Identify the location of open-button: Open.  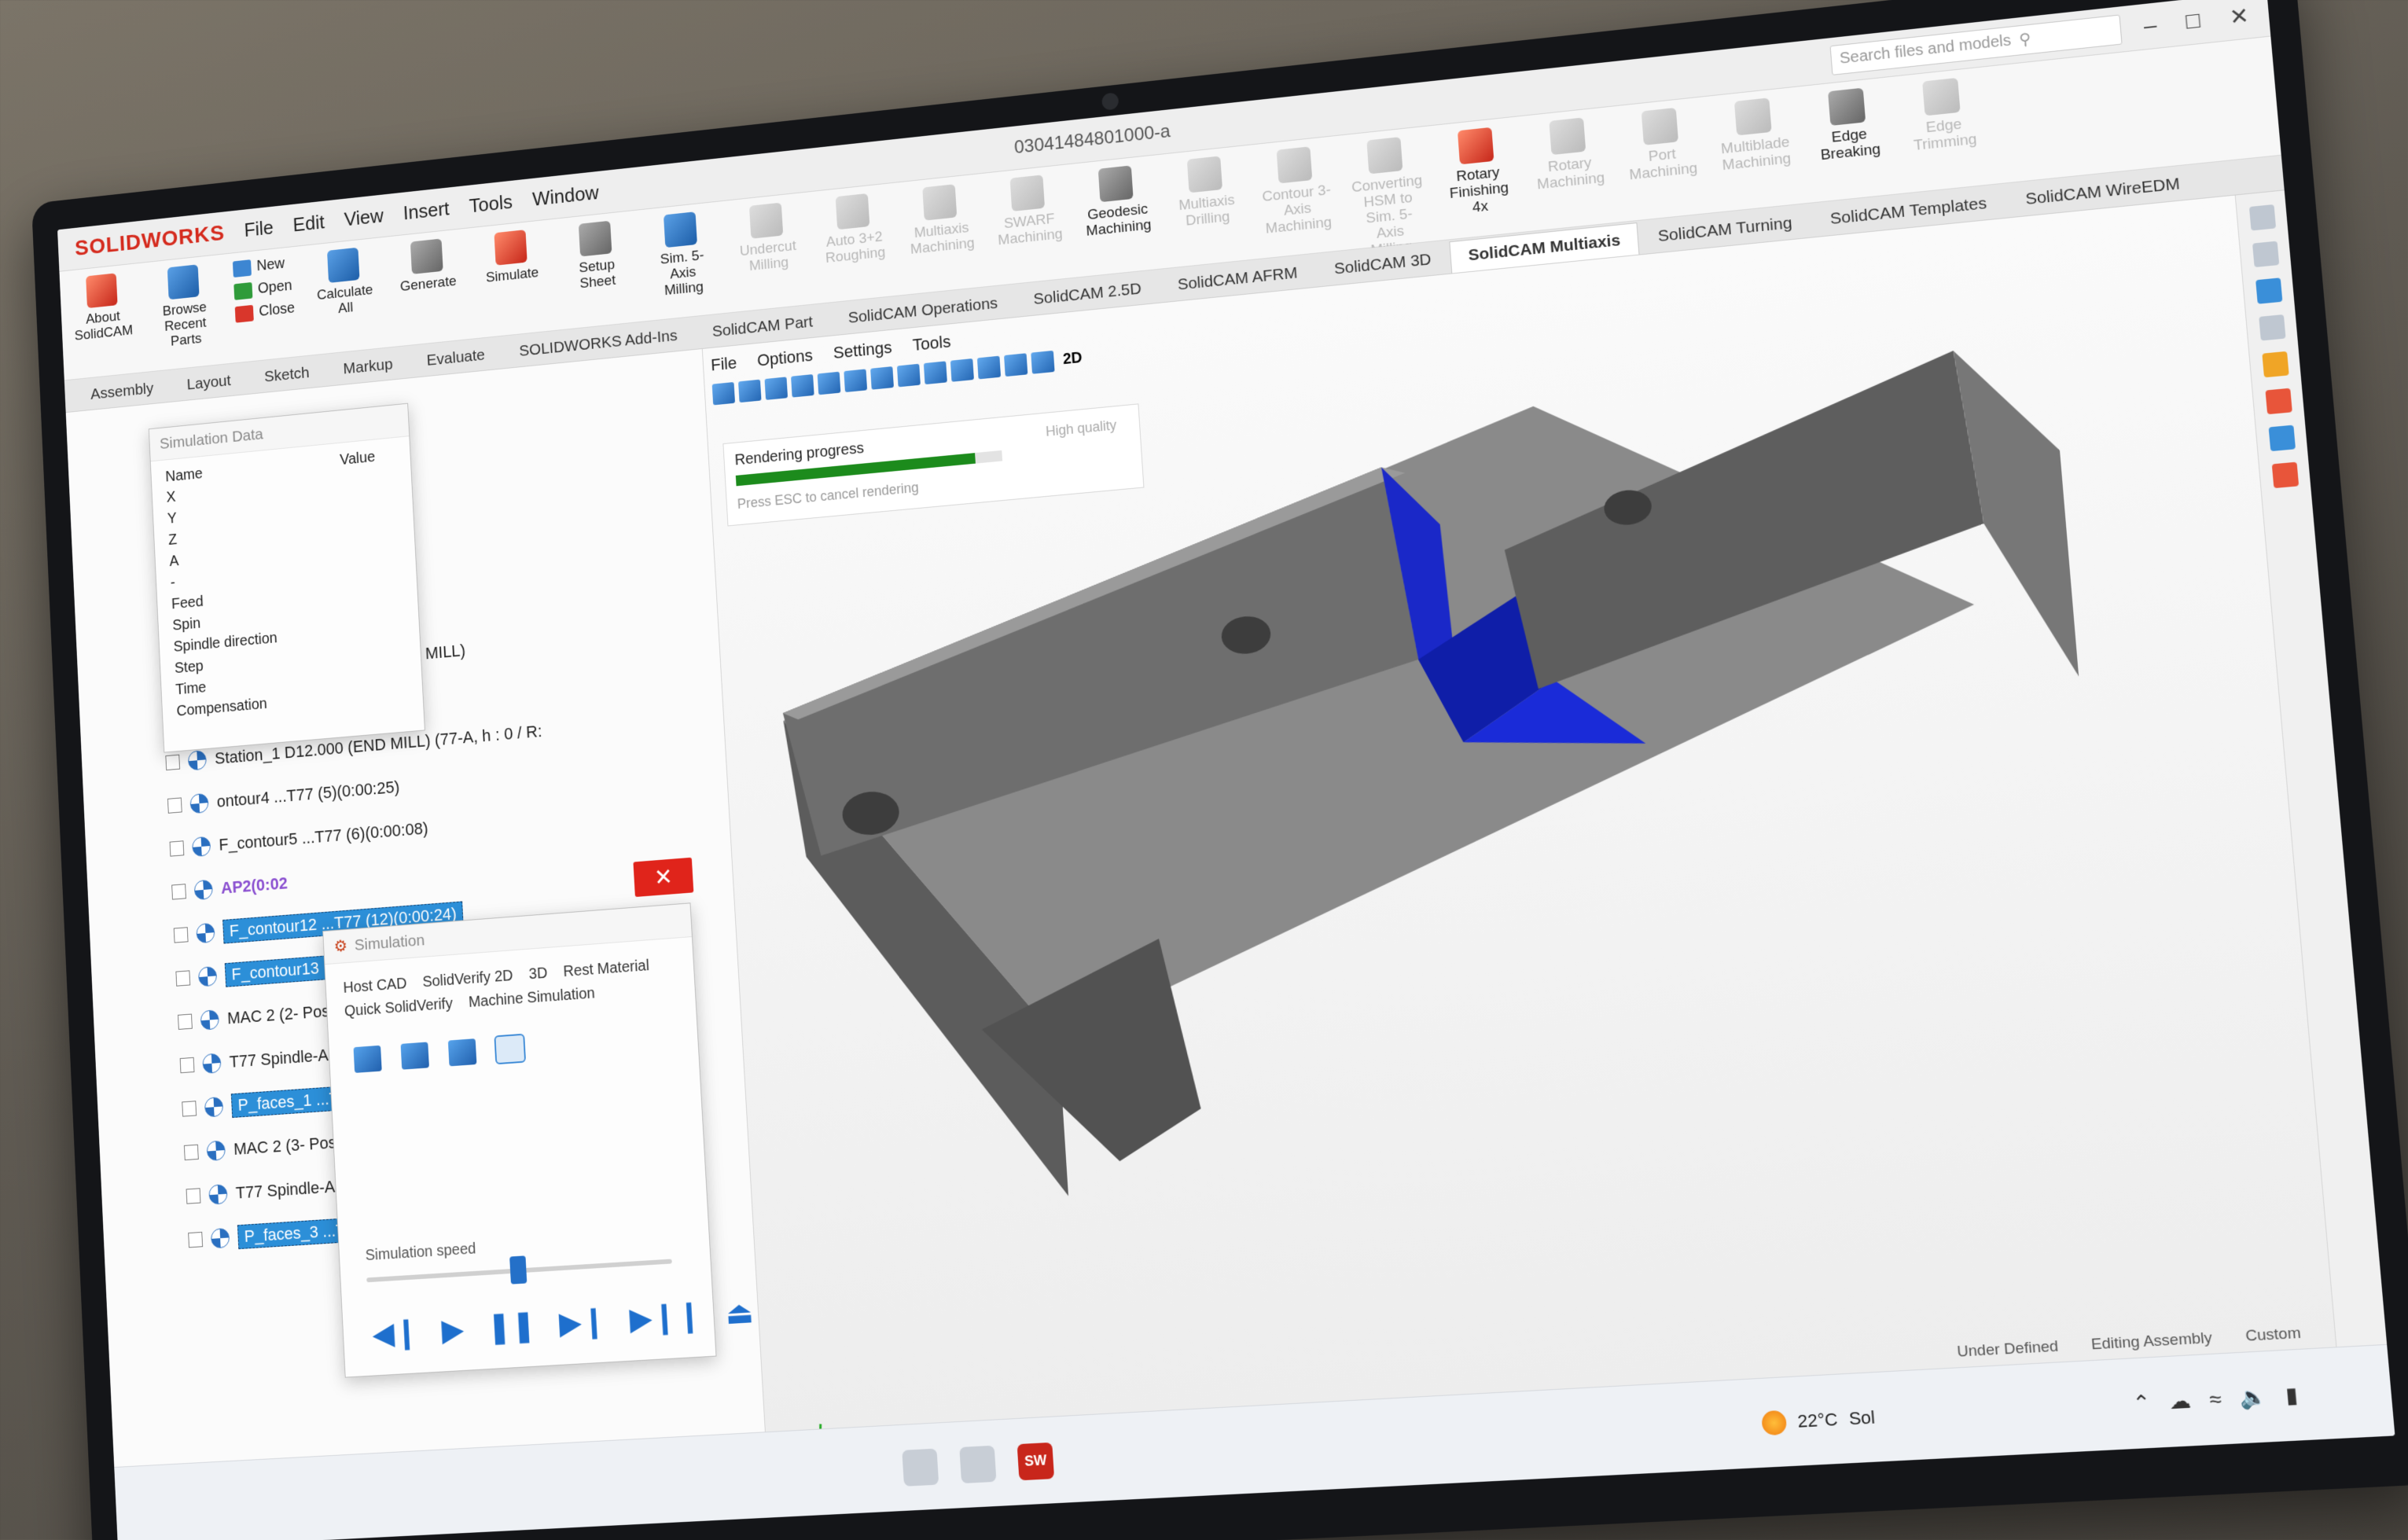
(264, 288).